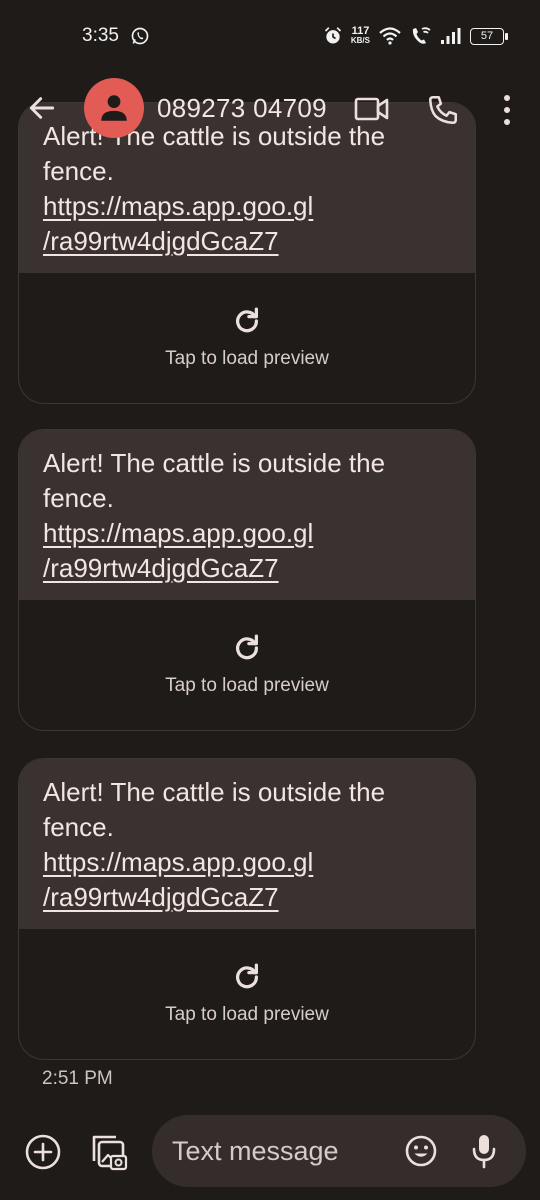  What do you see at coordinates (107, 1152) in the screenshot?
I see `gallery-icon` at bounding box center [107, 1152].